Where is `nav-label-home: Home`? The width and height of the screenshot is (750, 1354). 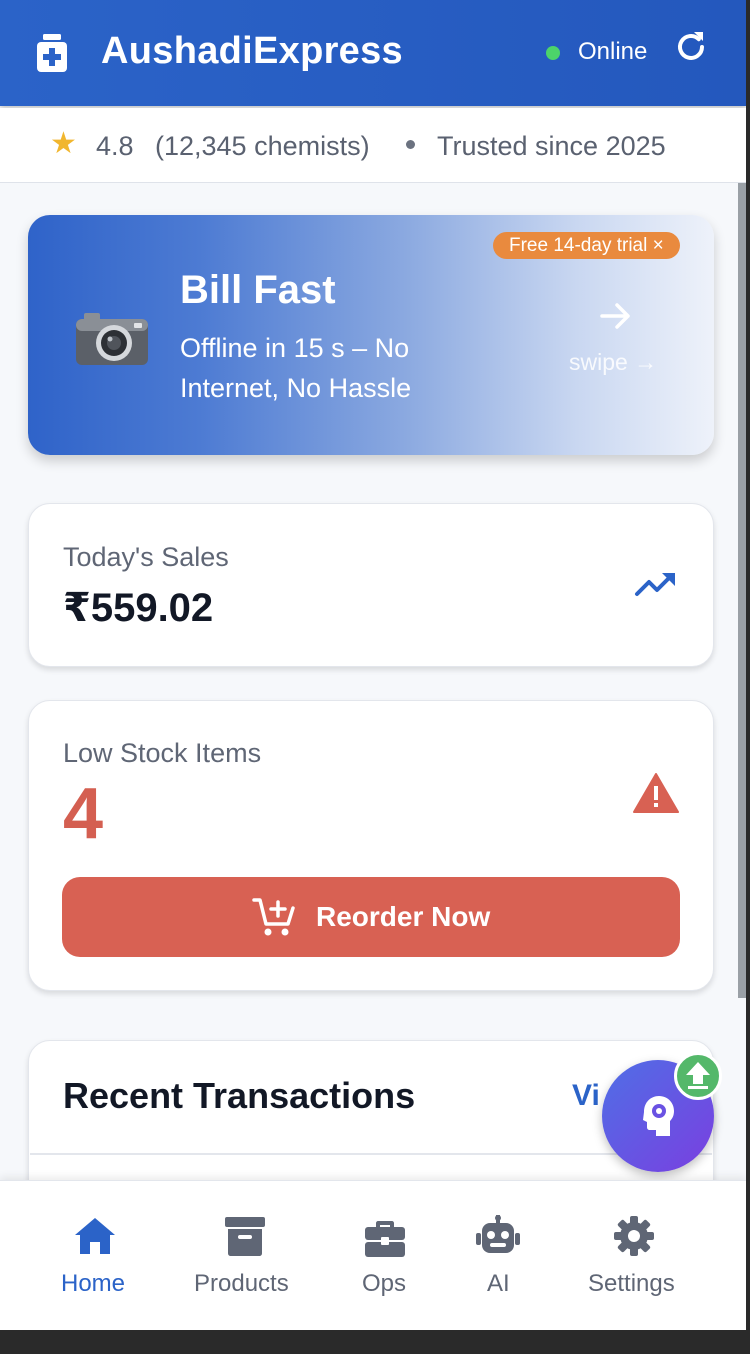 nav-label-home: Home is located at coordinates (93, 1283).